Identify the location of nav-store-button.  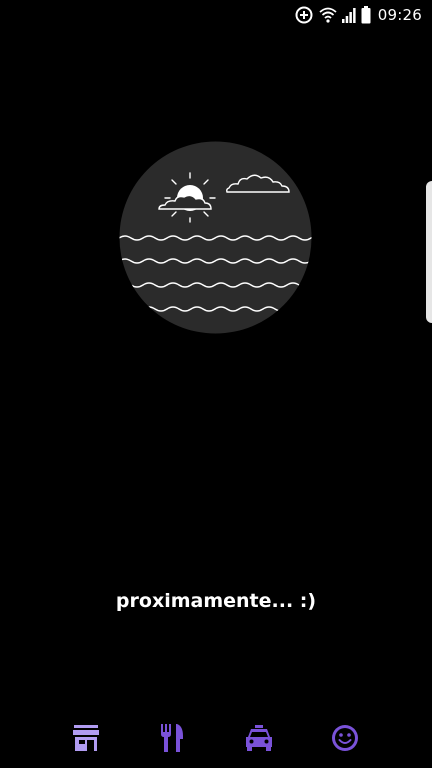
(86, 738).